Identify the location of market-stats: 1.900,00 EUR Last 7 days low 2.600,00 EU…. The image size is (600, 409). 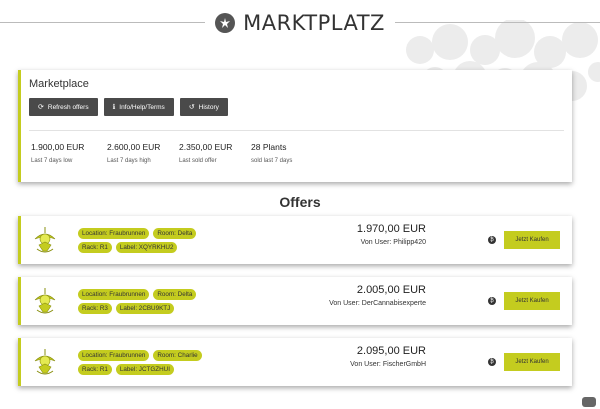
(179, 153).